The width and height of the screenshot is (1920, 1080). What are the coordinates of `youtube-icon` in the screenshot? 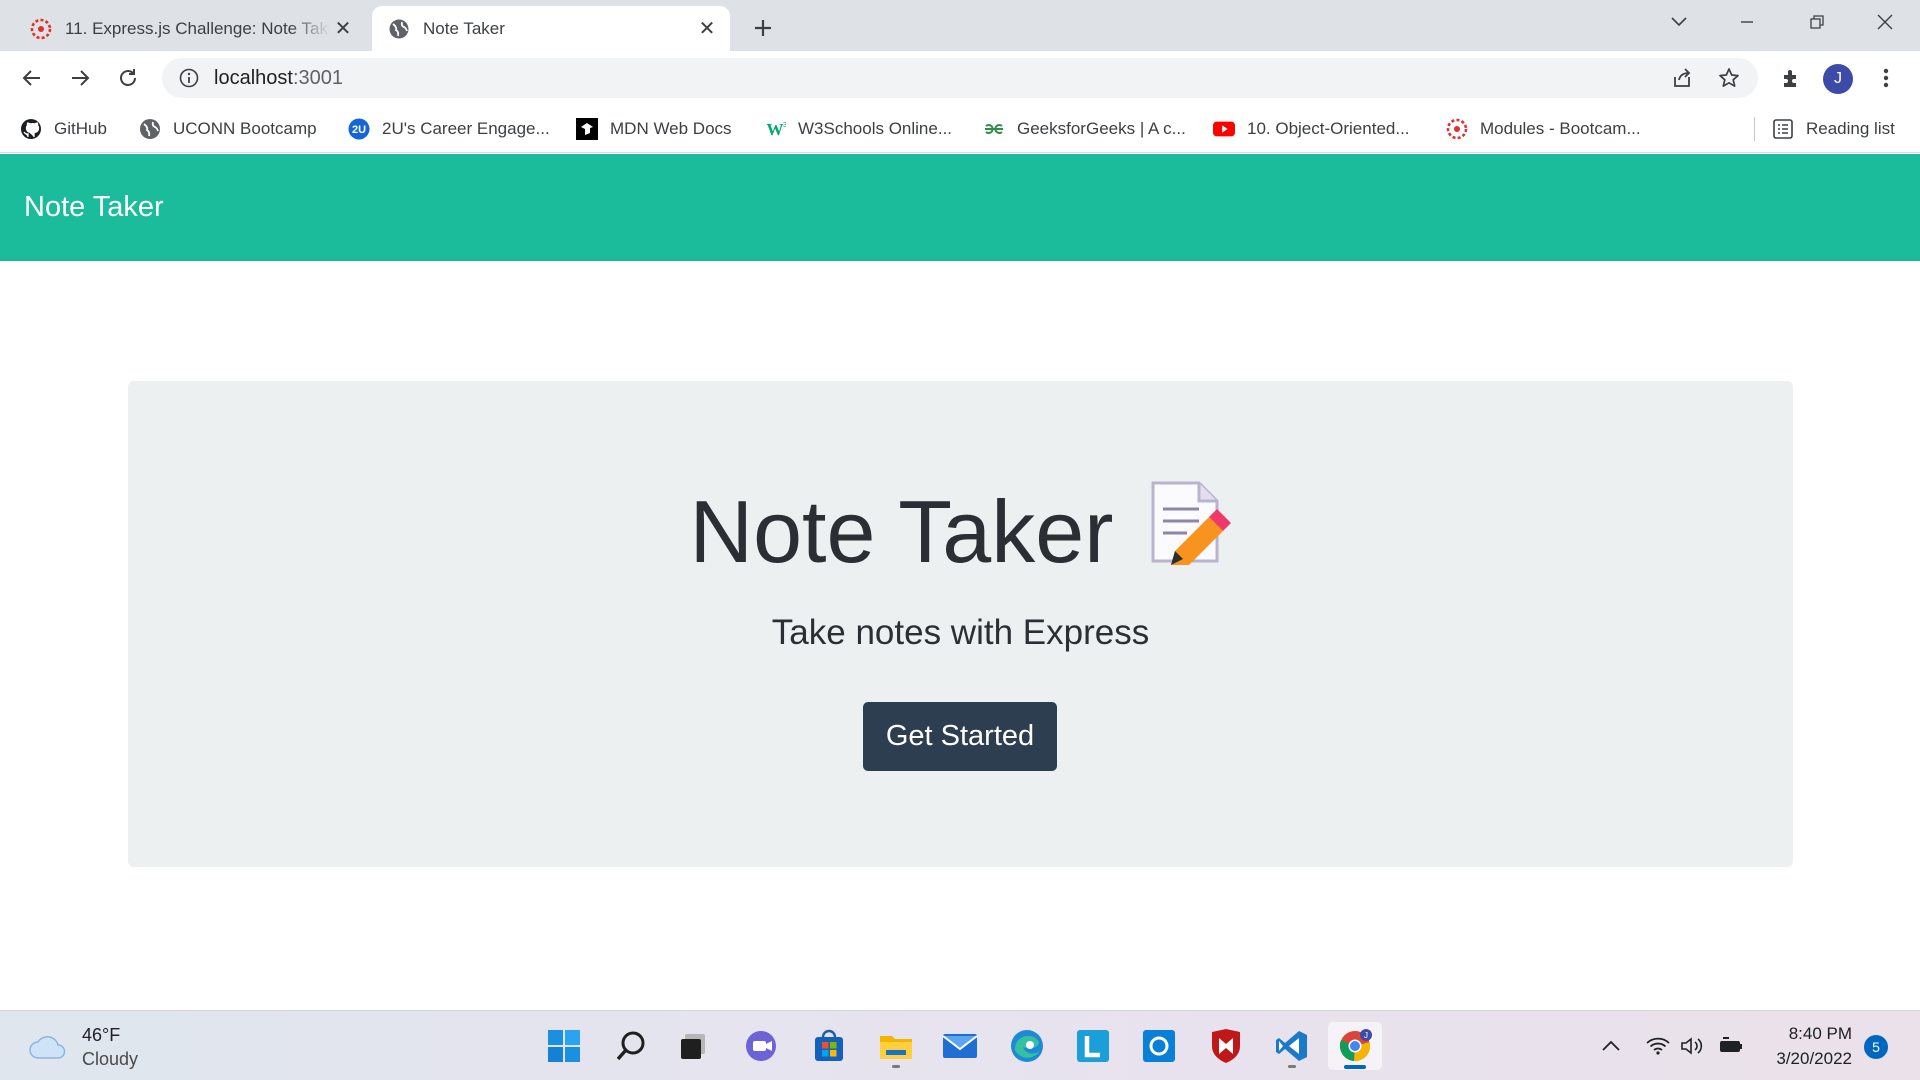 It's located at (1224, 129).